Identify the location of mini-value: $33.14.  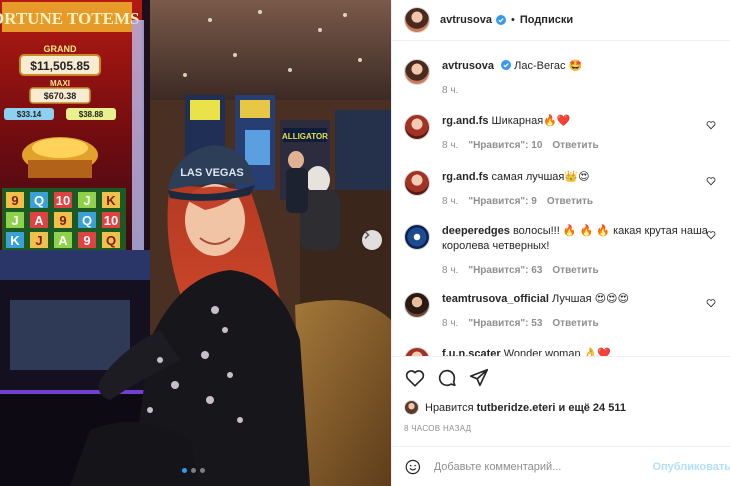
(29, 114).